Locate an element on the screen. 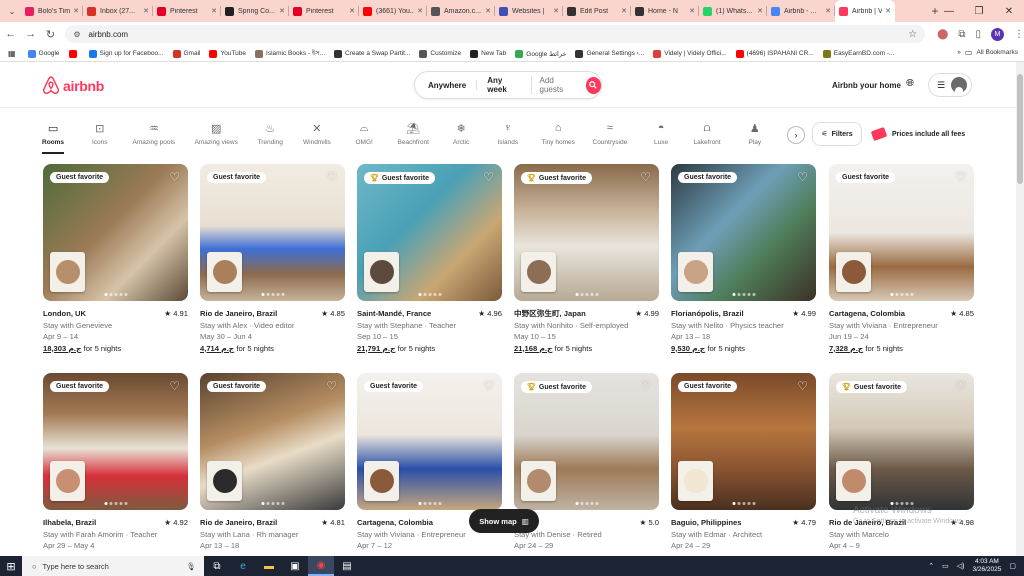 This screenshot has width=1024, height=576. edge-icon: e is located at coordinates (243, 566).